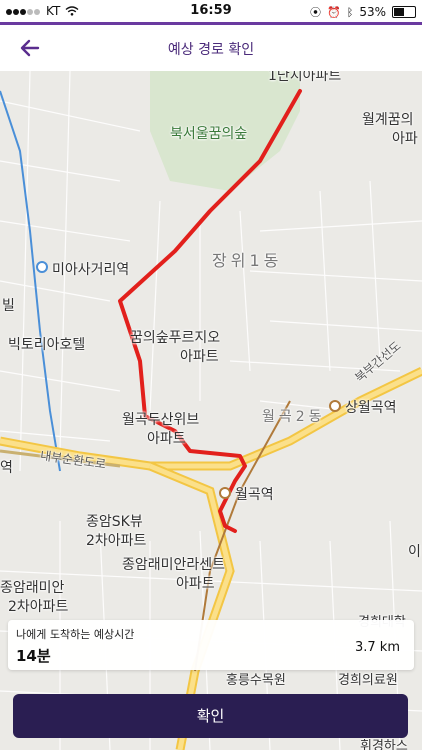  I want to click on map-label-sangwol: 상월곡역, so click(371, 408).